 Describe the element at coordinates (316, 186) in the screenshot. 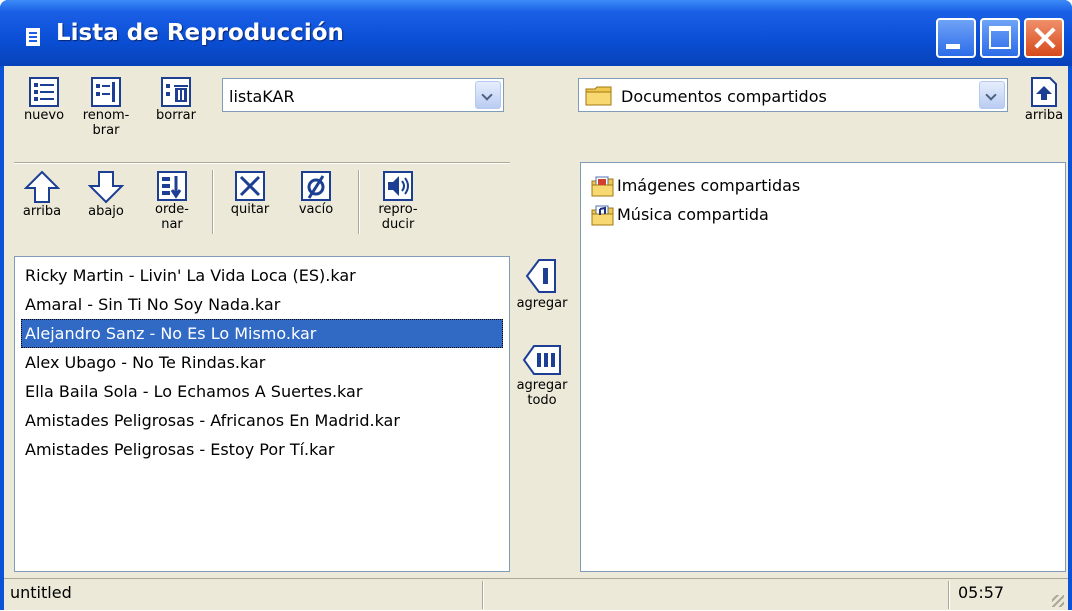

I see `empty-set-icon` at that location.